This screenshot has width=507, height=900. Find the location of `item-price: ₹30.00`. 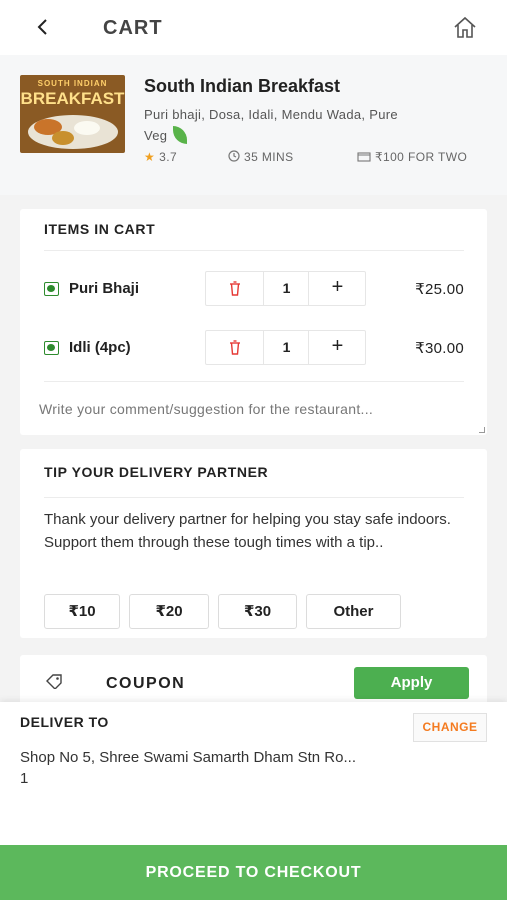

item-price: ₹30.00 is located at coordinates (439, 348).